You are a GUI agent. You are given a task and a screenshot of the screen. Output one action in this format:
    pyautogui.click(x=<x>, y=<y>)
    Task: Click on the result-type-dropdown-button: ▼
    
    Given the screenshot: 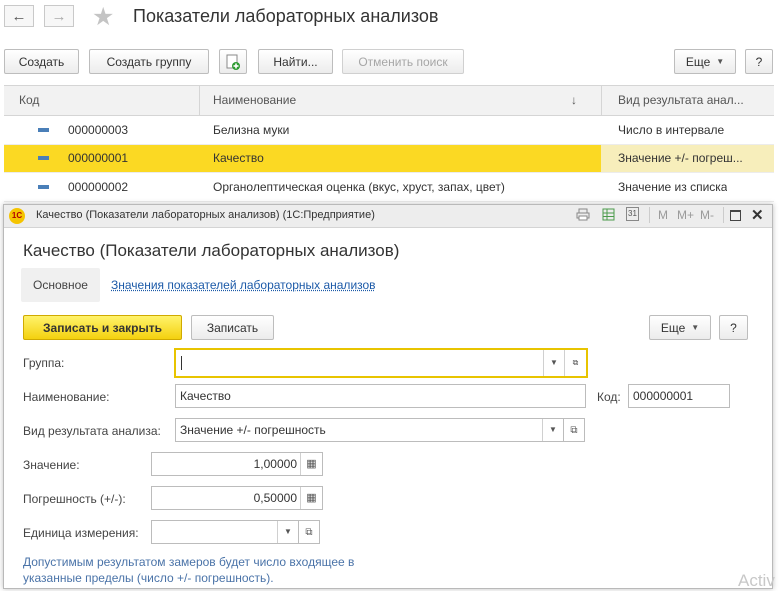 What is the action you would take?
    pyautogui.click(x=552, y=430)
    